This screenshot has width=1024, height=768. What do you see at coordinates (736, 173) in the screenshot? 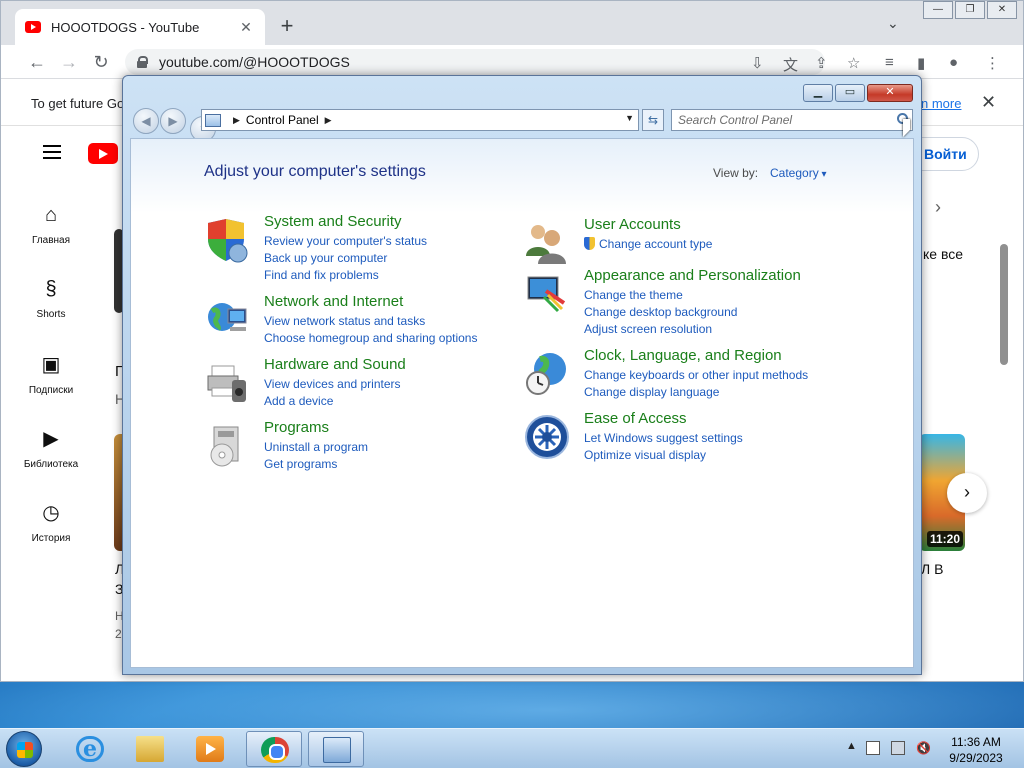
I see `view-by-label: View by:` at bounding box center [736, 173].